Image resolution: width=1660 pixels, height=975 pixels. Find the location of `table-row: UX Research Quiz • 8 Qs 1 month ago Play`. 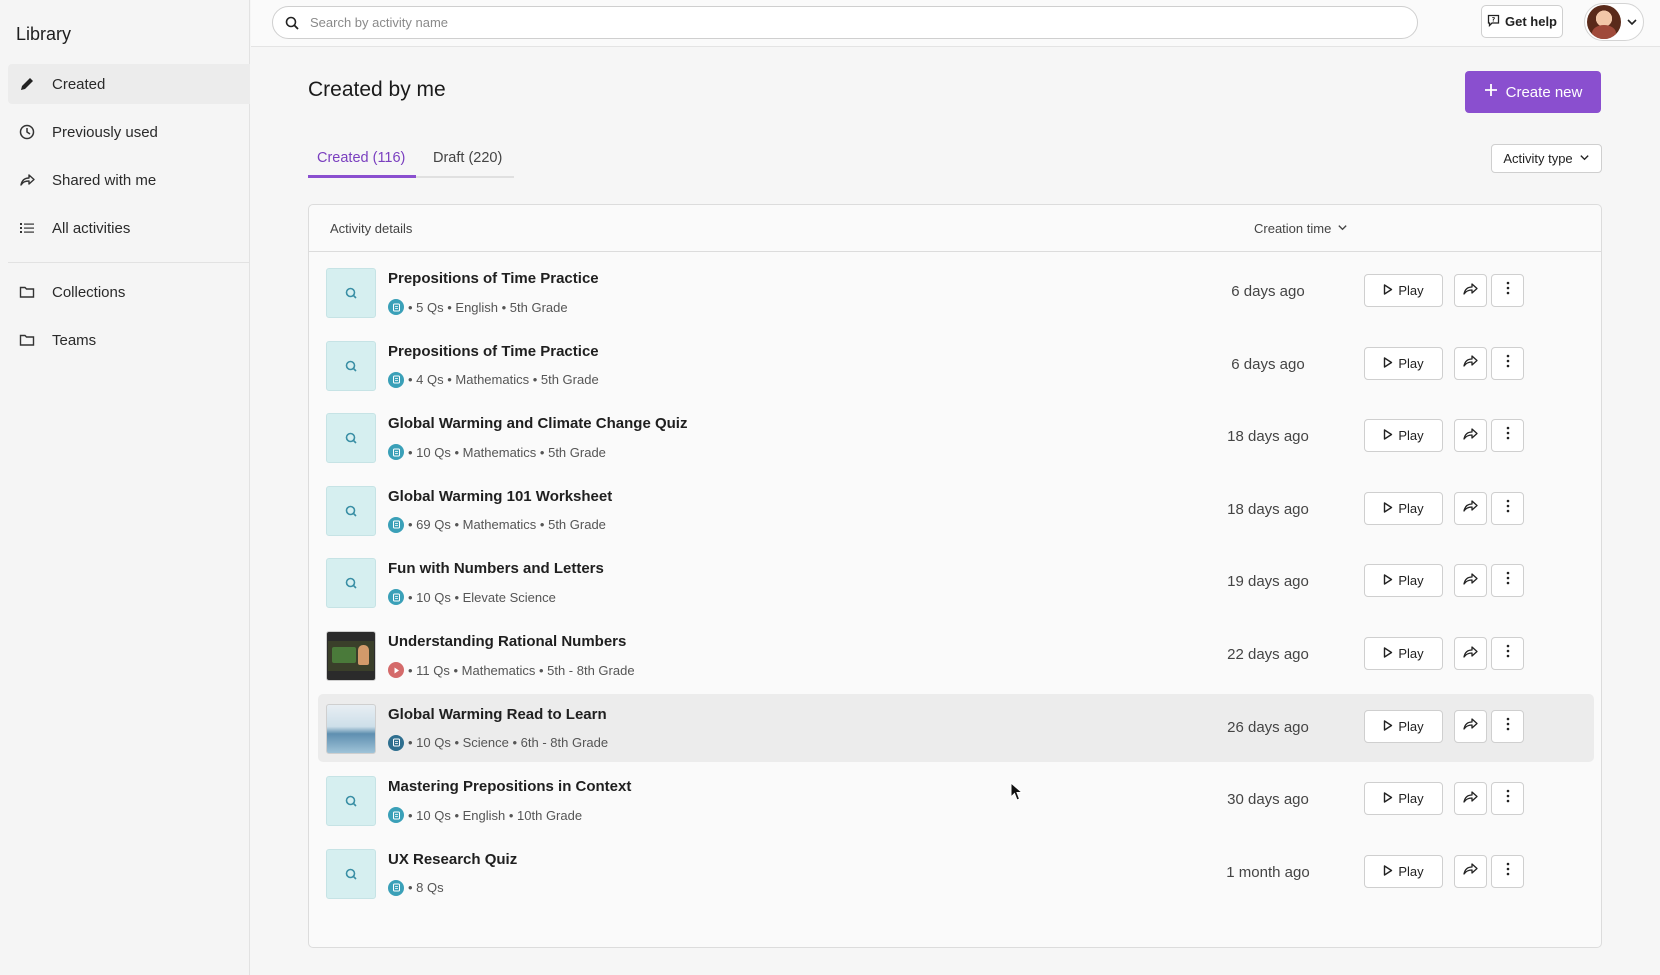

table-row: UX Research Quiz • 8 Qs 1 month ago Play is located at coordinates (956, 873).